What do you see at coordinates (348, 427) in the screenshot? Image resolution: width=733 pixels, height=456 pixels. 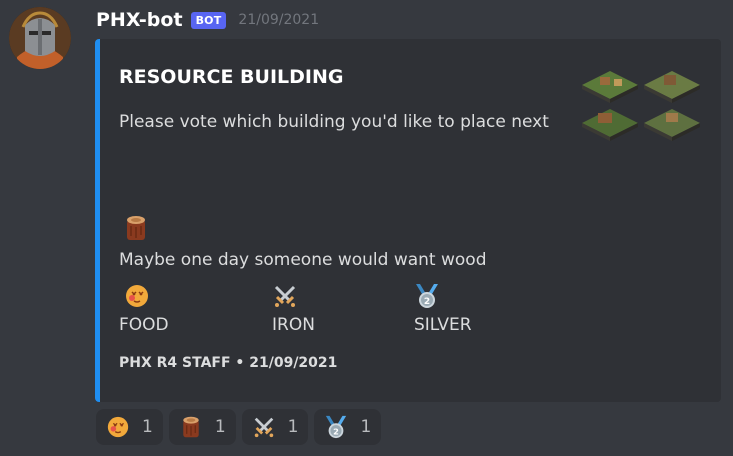 I see `reaction-silver: 2 1` at bounding box center [348, 427].